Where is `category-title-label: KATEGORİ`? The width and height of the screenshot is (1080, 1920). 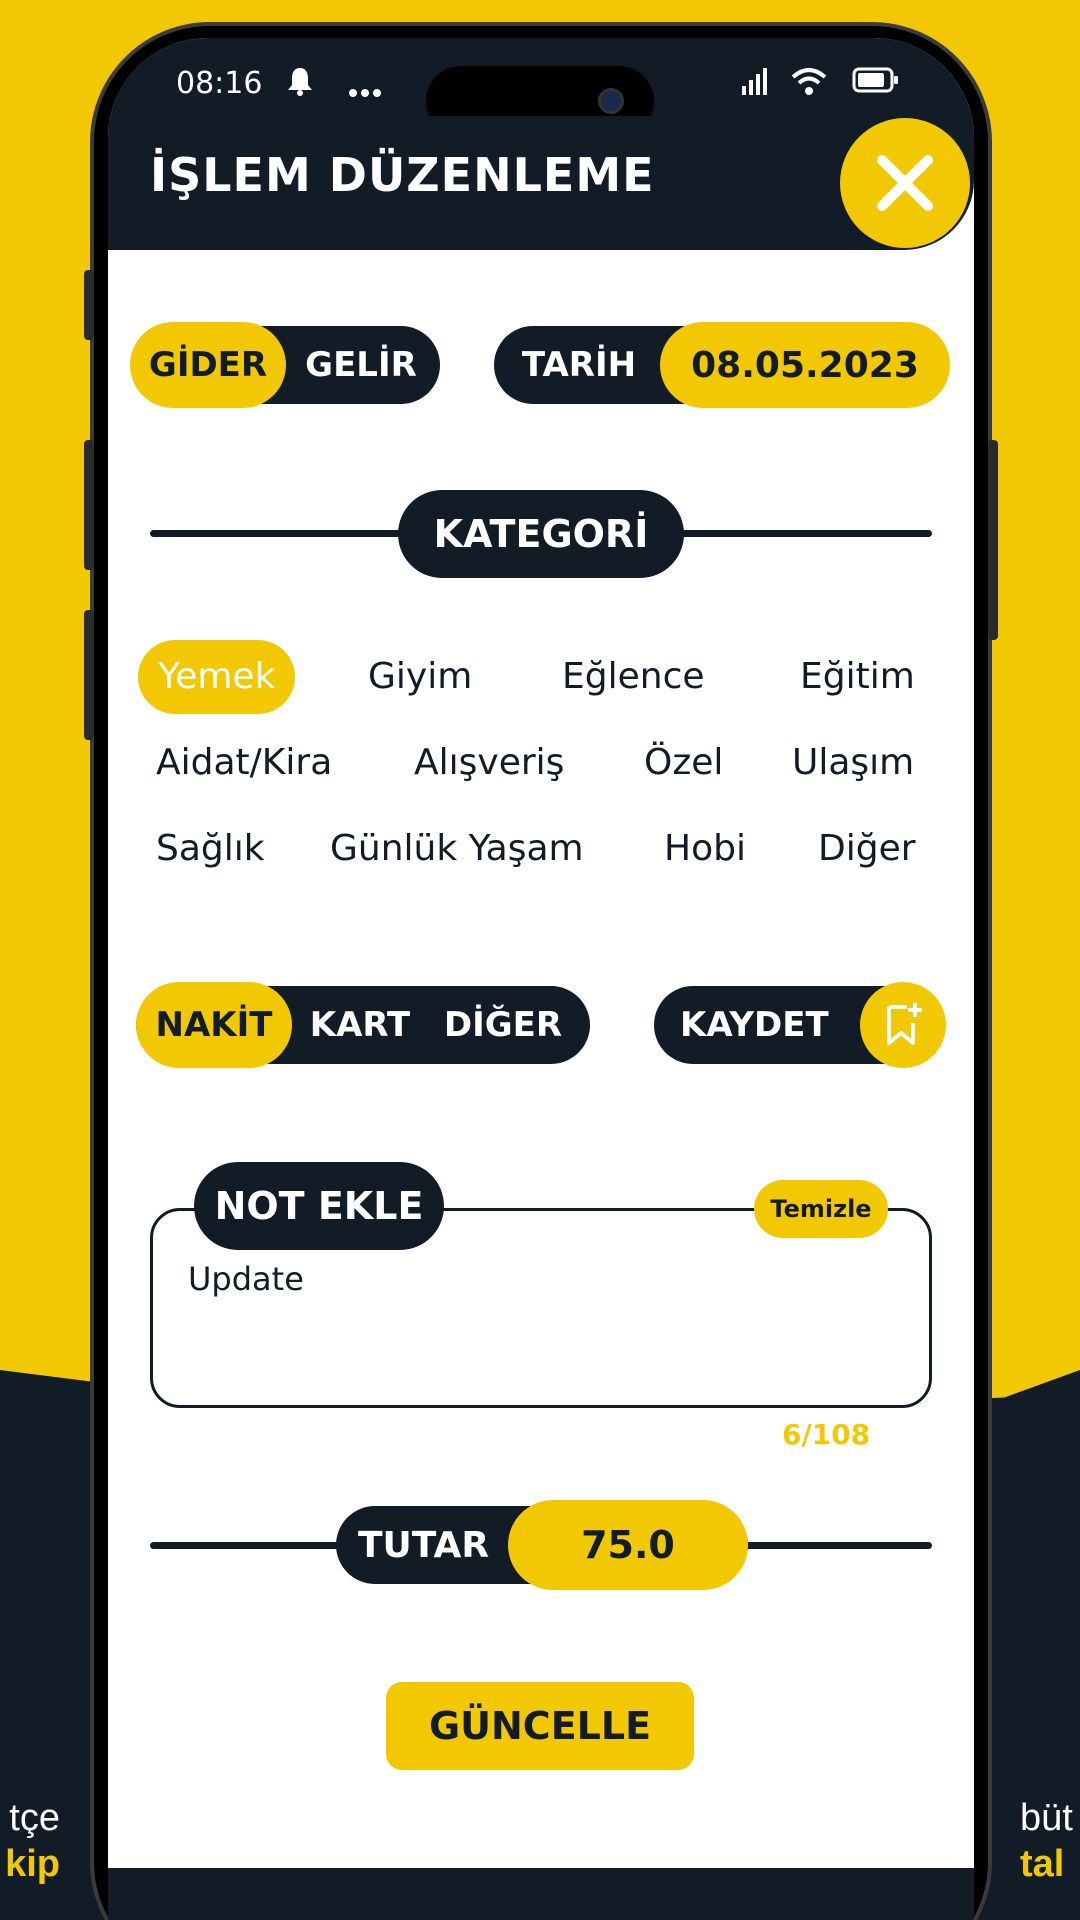 category-title-label: KATEGORİ is located at coordinates (541, 534).